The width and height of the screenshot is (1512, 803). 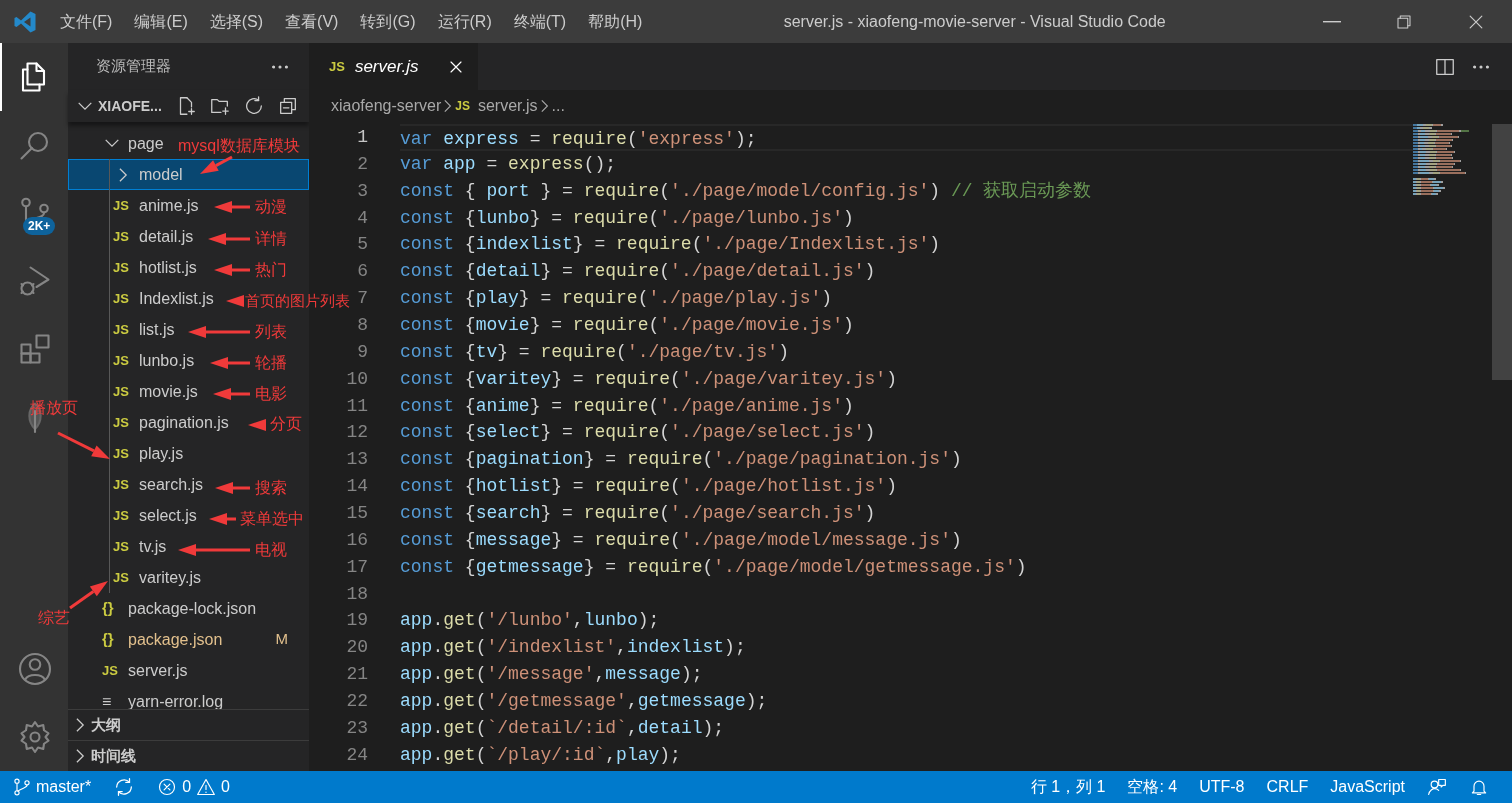 I want to click on status-item: 空格: 4, so click(x=1152, y=787).